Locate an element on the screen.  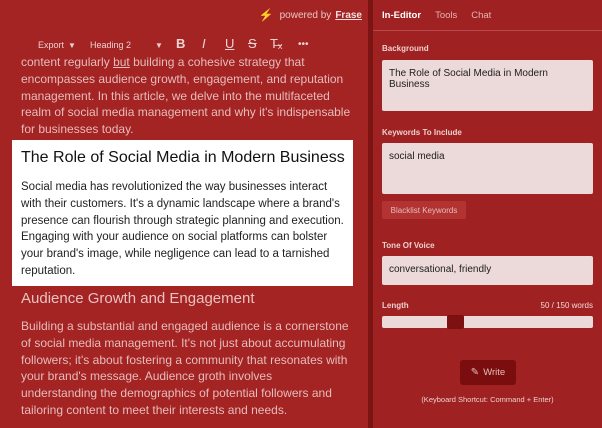
more-options-icon: ••• is located at coordinates (303, 44).